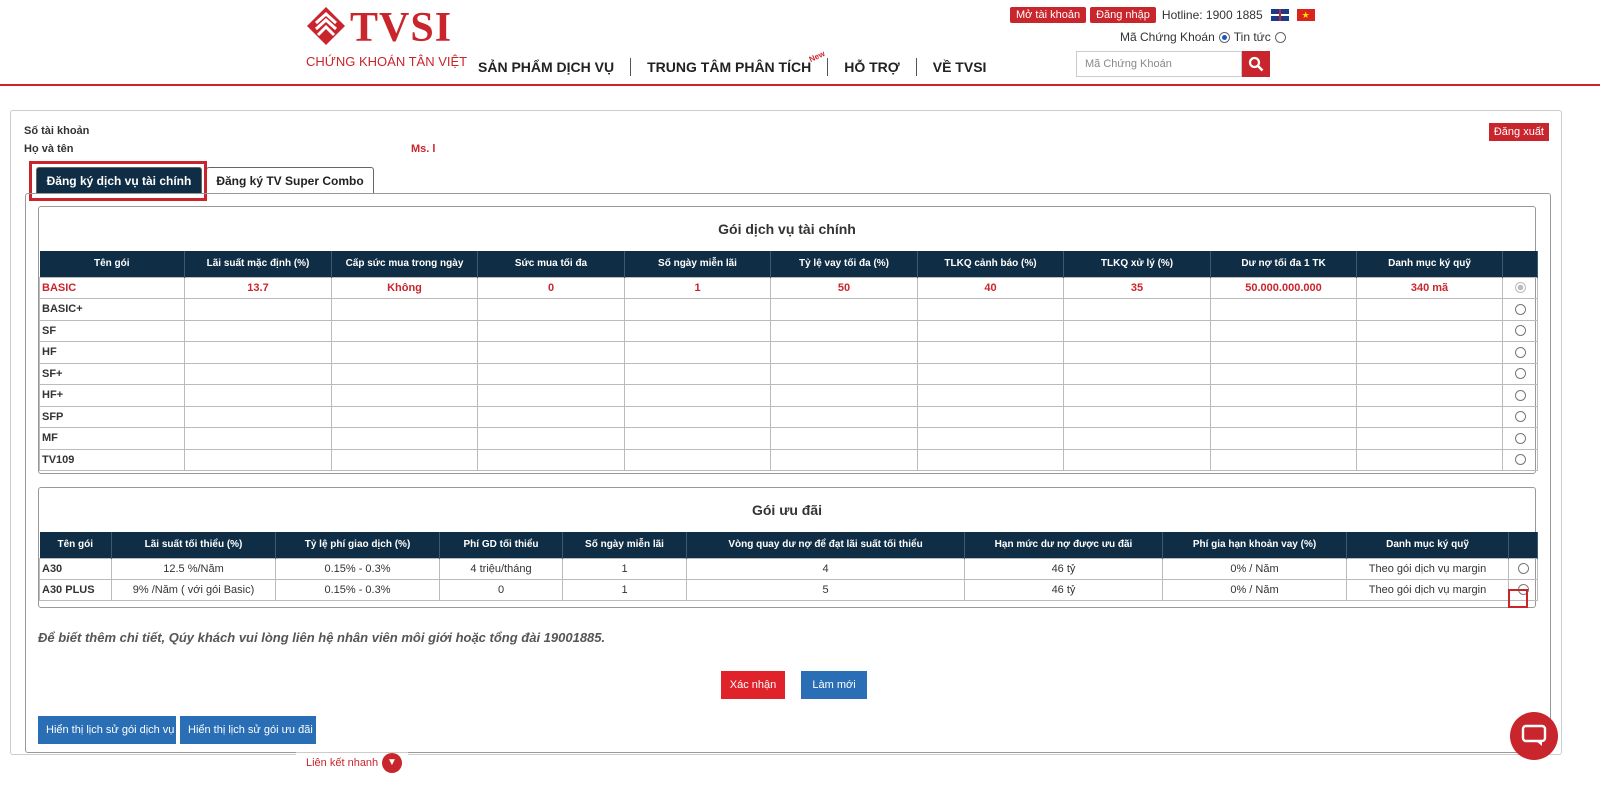  Describe the element at coordinates (730, 62) in the screenshot. I see `nav-analysis-center: TRUNG TÂM PHÂN TÍCH New` at that location.